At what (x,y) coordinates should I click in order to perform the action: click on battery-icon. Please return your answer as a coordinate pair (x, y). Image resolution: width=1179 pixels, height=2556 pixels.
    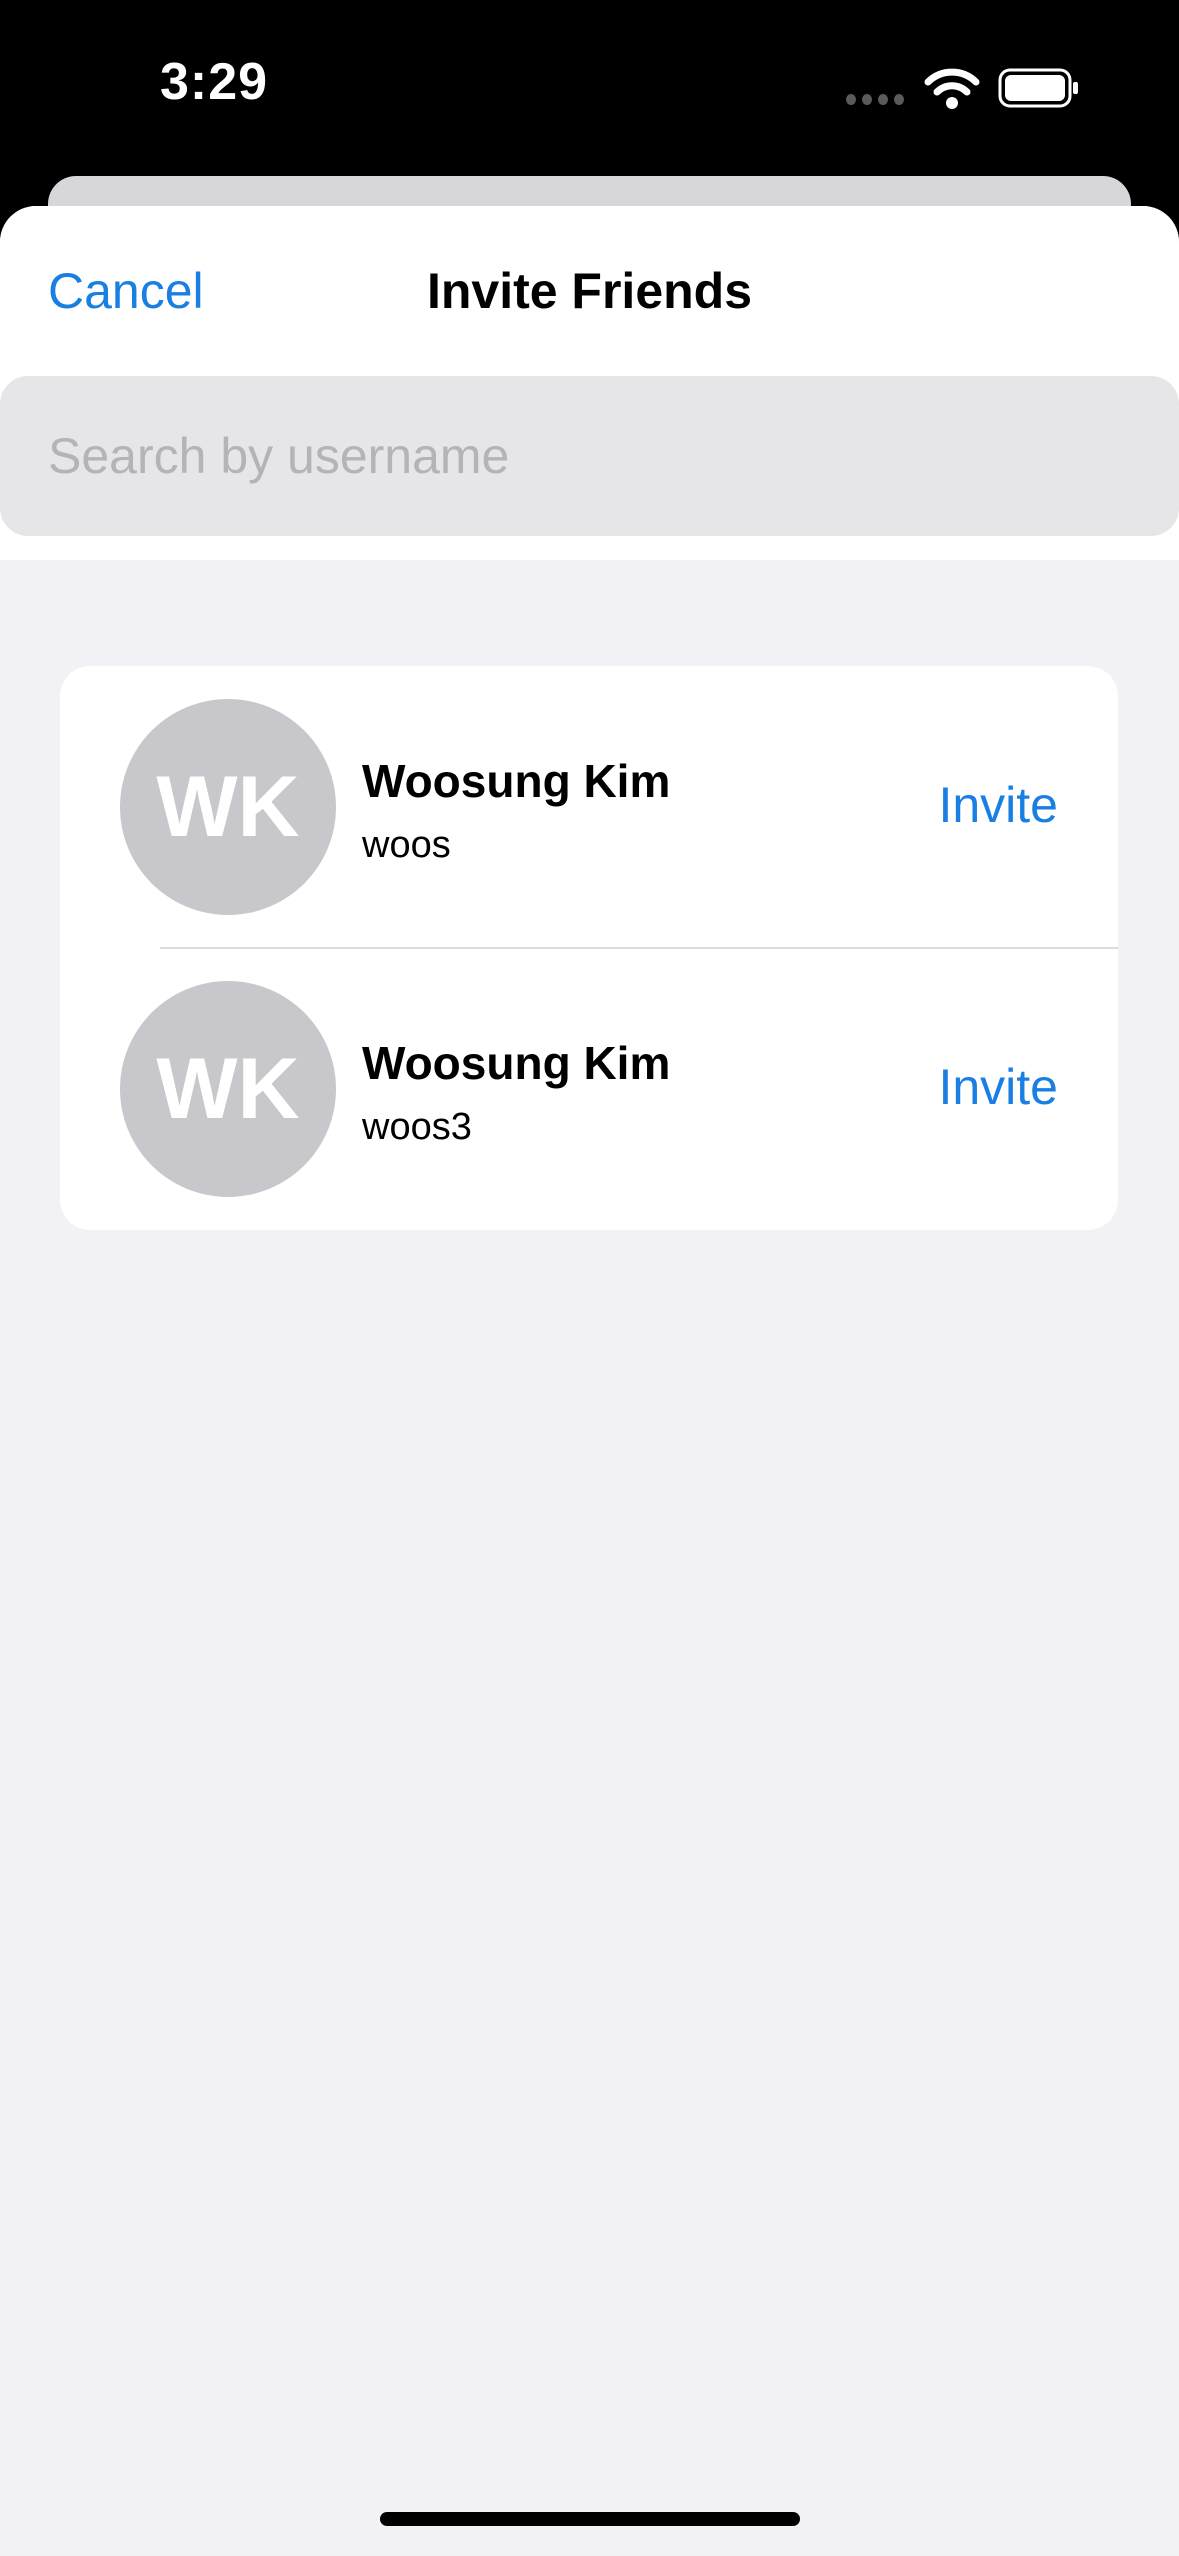
    Looking at the image, I should click on (1038, 88).